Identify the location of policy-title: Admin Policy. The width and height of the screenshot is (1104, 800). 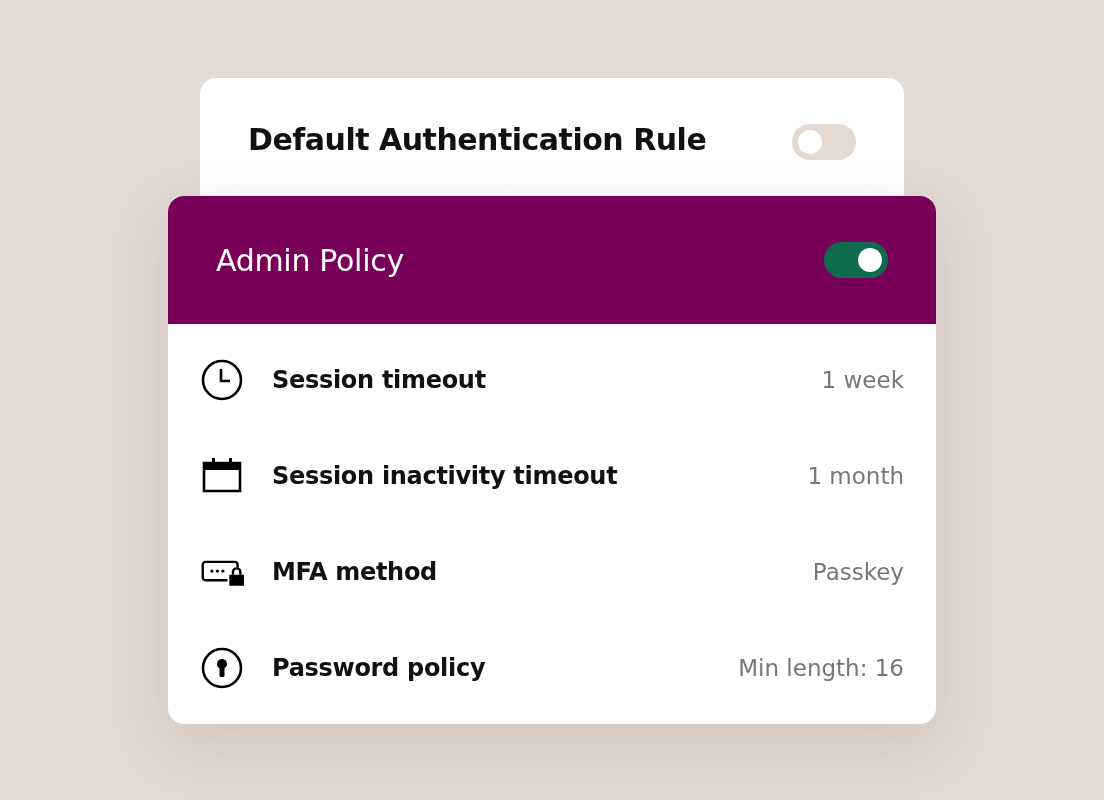
(310, 260).